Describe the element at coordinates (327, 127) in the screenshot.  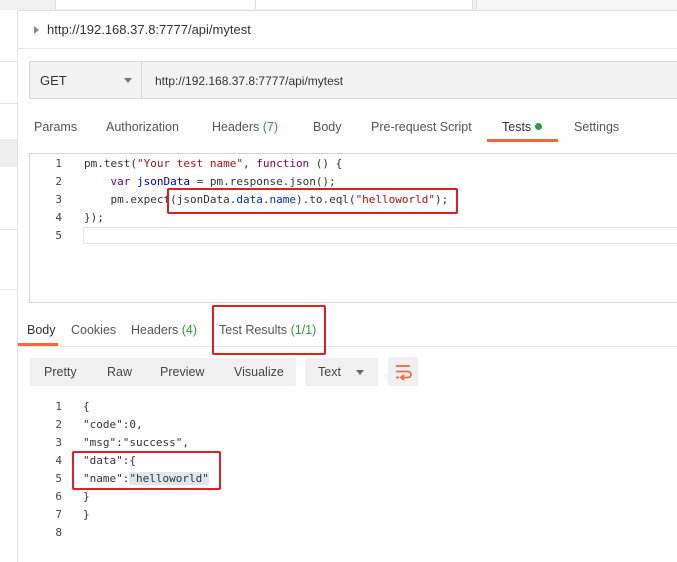
I see `tab-body: Body` at that location.